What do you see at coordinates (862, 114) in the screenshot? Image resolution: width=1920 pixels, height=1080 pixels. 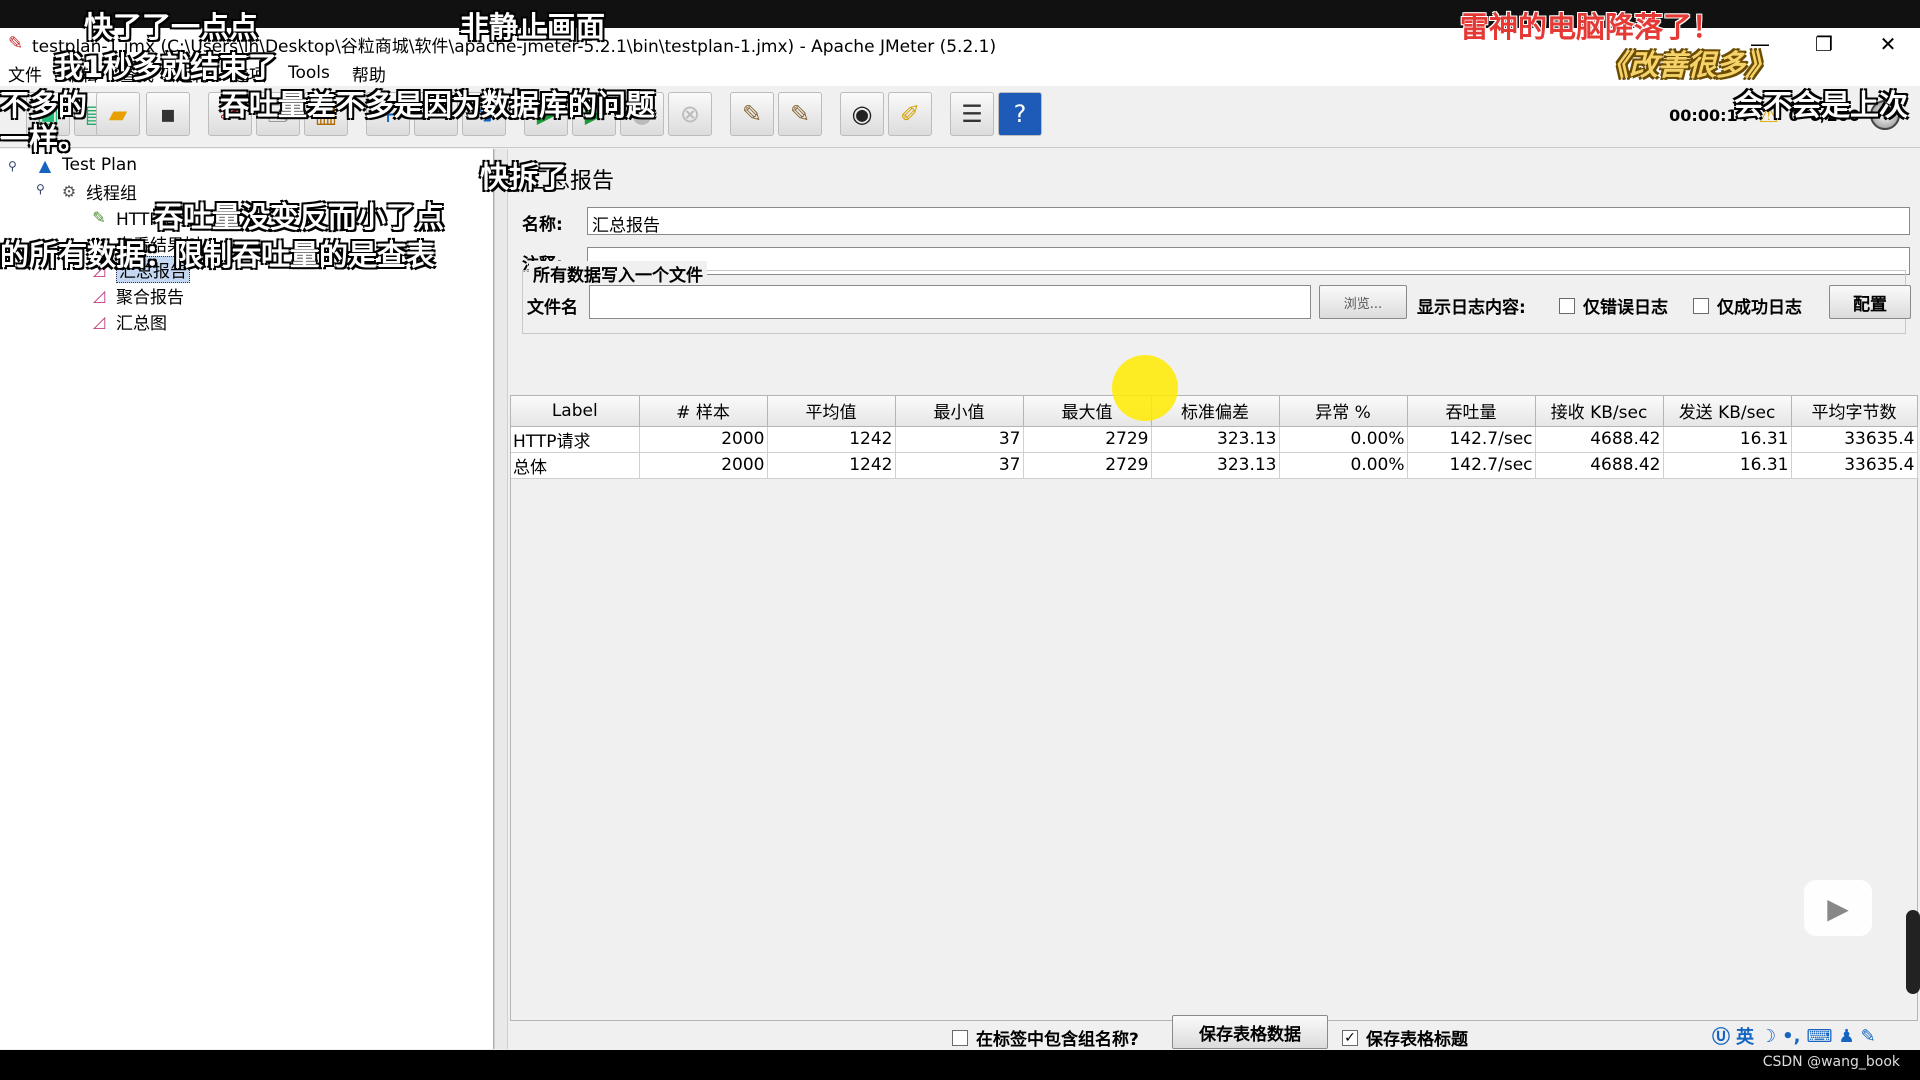 I see `search-icon: ◉` at bounding box center [862, 114].